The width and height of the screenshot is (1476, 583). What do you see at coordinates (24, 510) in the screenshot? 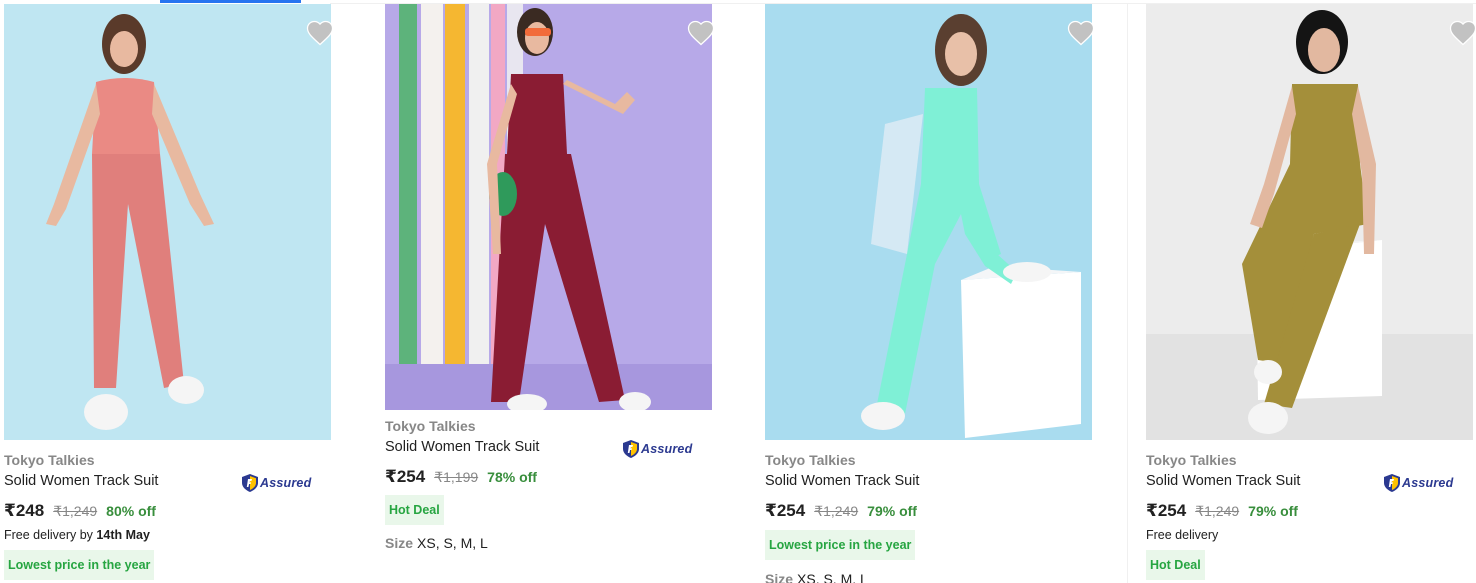
I see `selling-price: ₹248` at bounding box center [24, 510].